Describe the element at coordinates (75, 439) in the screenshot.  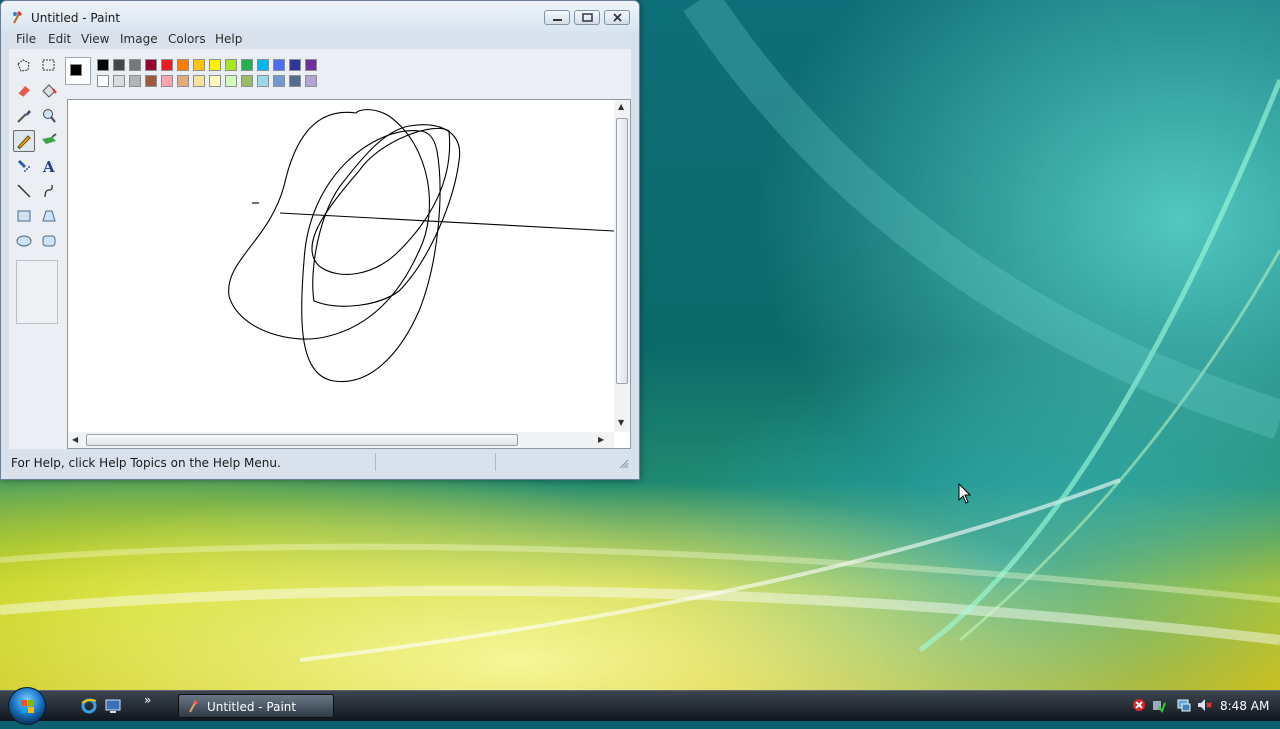
I see `scroll-left-icon: ◀` at that location.